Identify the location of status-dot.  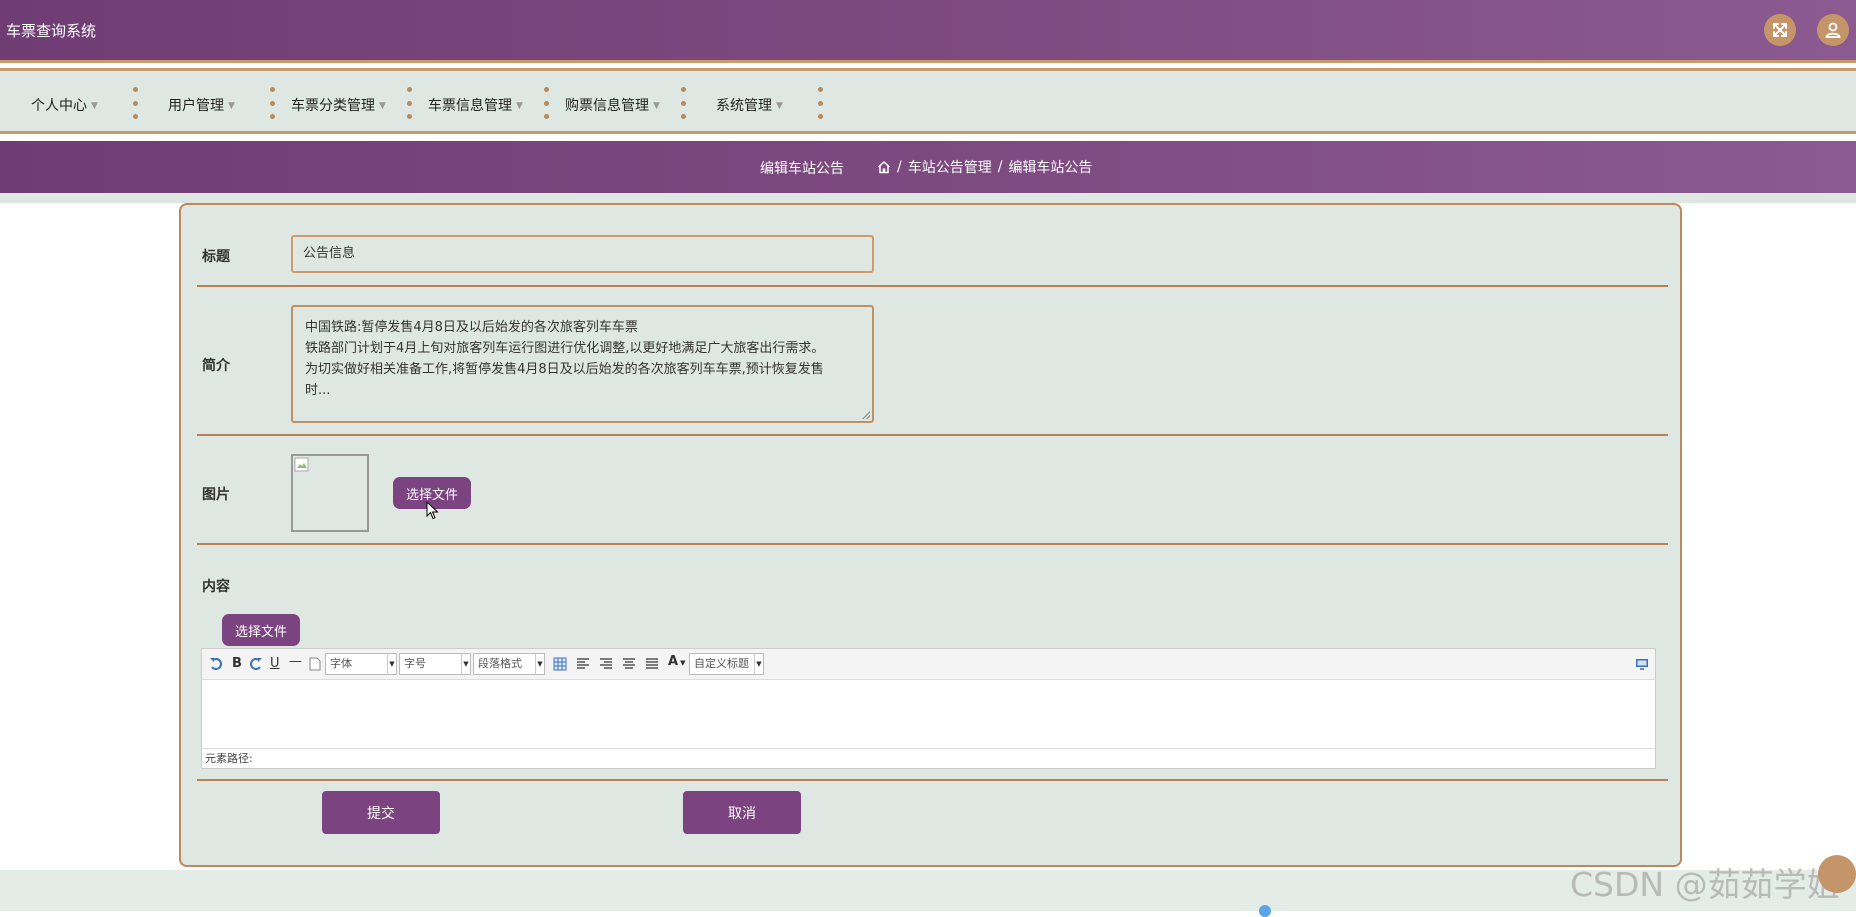
(1265, 911).